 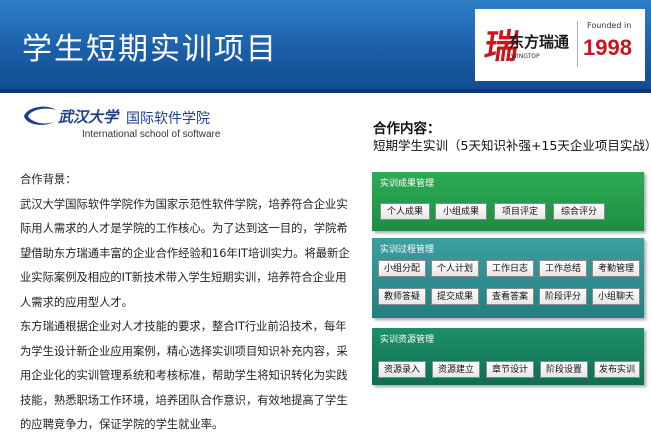 What do you see at coordinates (40, 115) in the screenshot?
I see `school-swoosh-icon` at bounding box center [40, 115].